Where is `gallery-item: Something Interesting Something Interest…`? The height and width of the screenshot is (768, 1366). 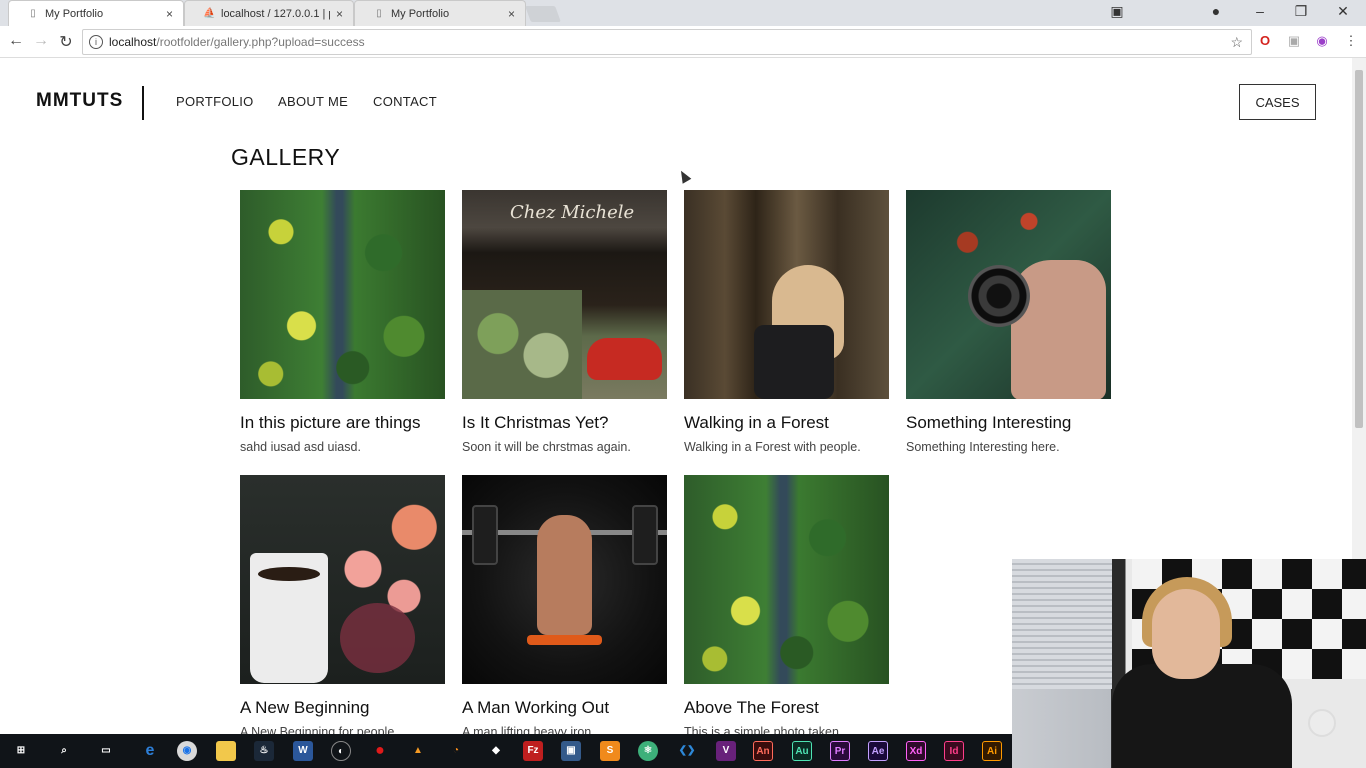
gallery-item: Something Interesting Something Interest… is located at coordinates (1008, 322).